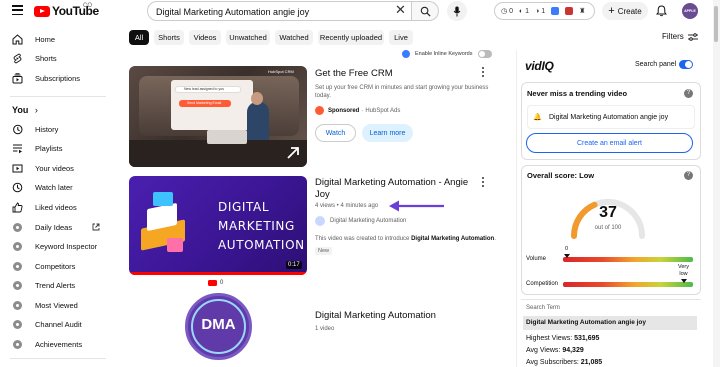 This screenshot has height=367, width=720. I want to click on sidebar-item-shorts: Shorts, so click(55, 58).